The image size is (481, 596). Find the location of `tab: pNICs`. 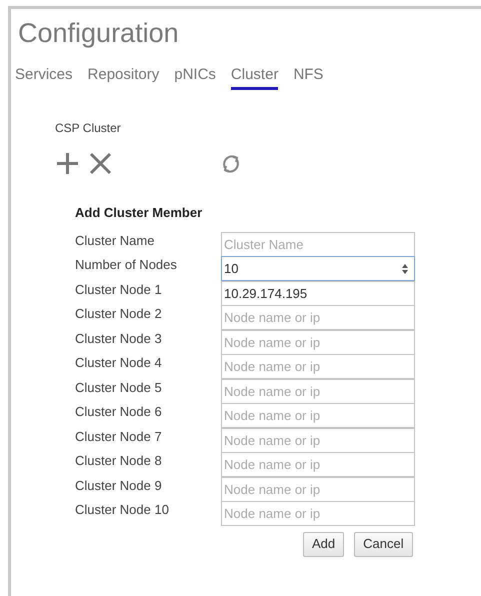

tab: pNICs is located at coordinates (195, 78).